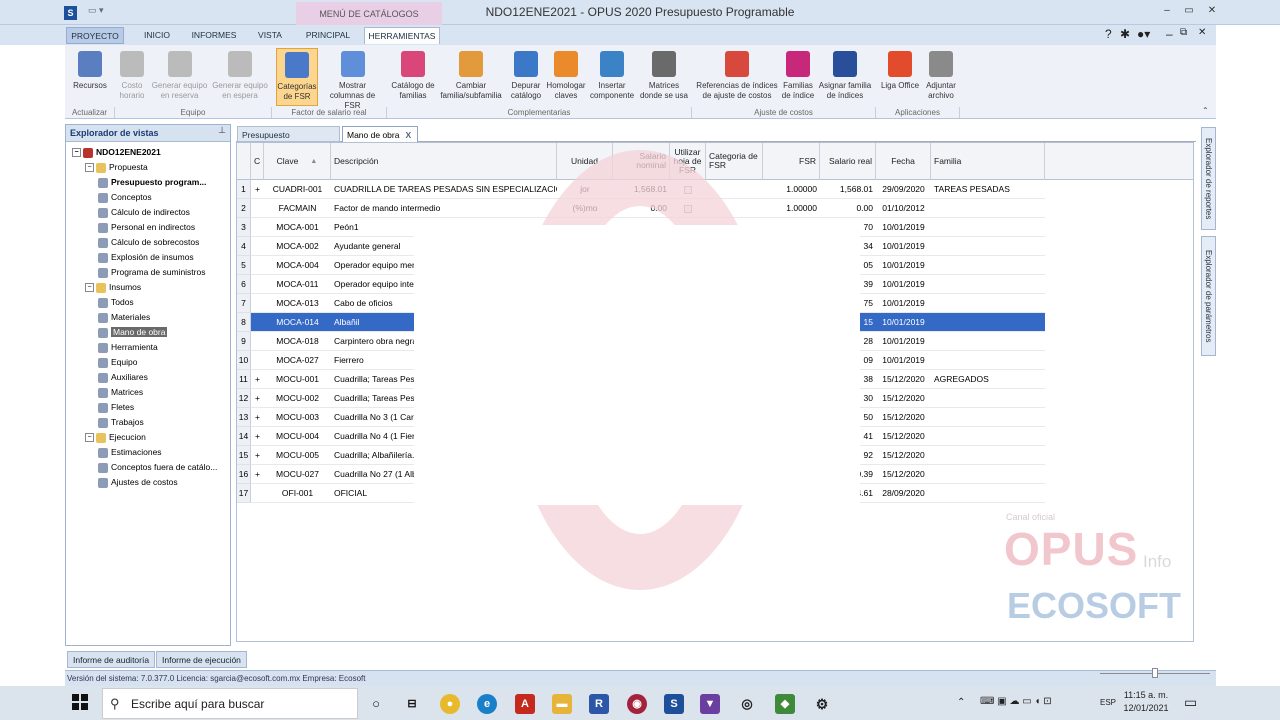 The height and width of the screenshot is (720, 1280). I want to click on ribbon-button-equipment-reserve: Generar equipo en reserva, so click(179, 77).